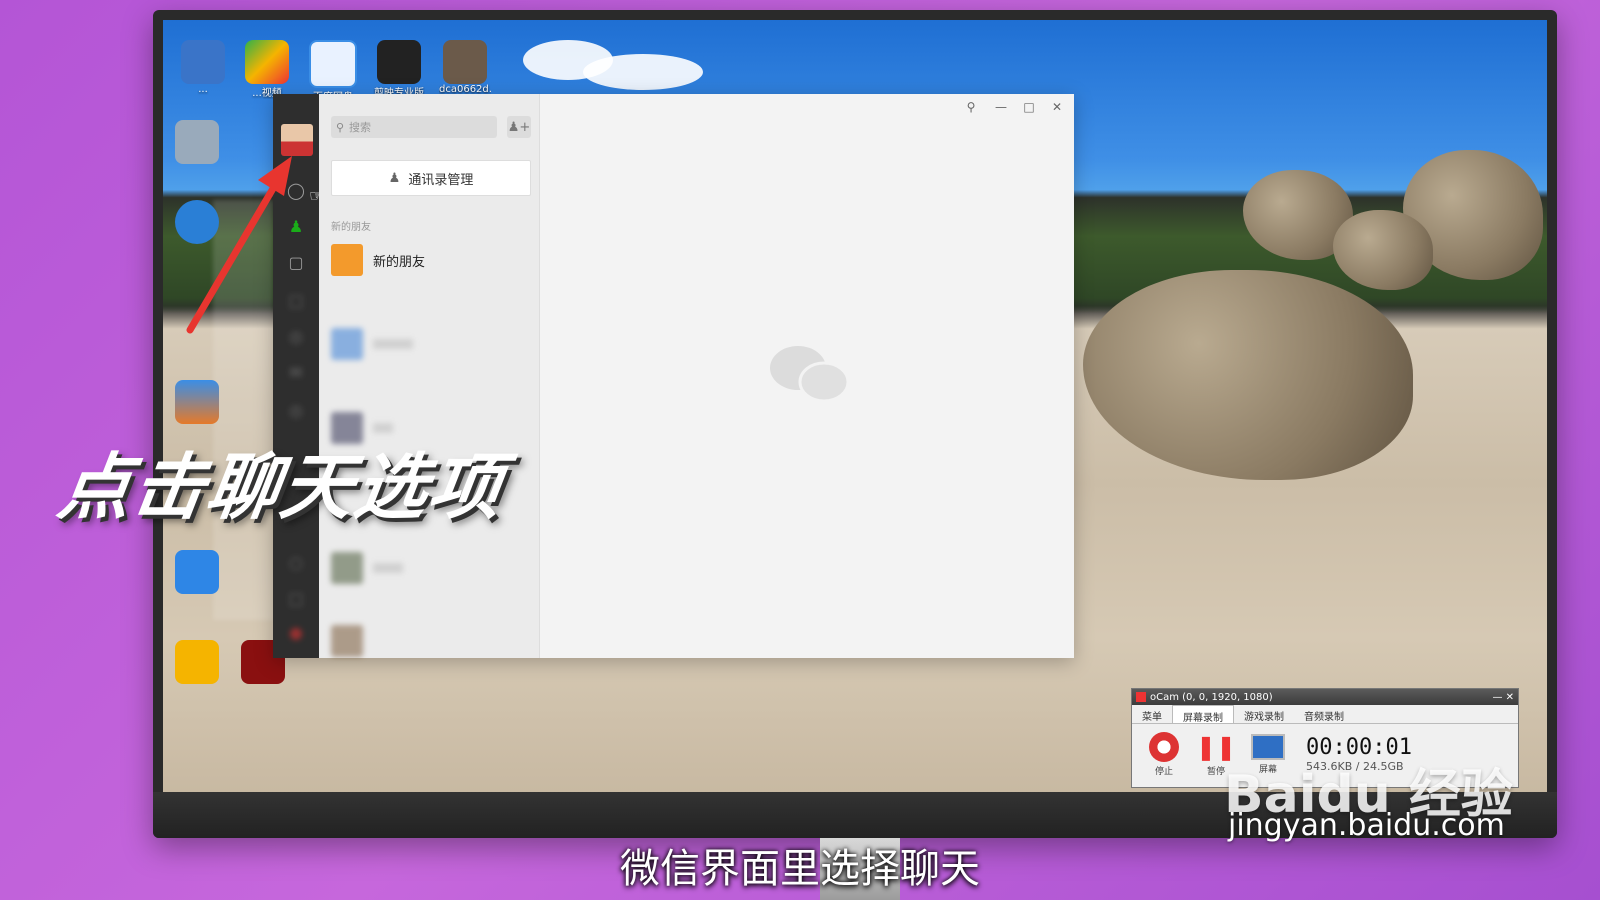 The width and height of the screenshot is (1600, 900). I want to click on wechat-logo-icon, so click(810, 374).